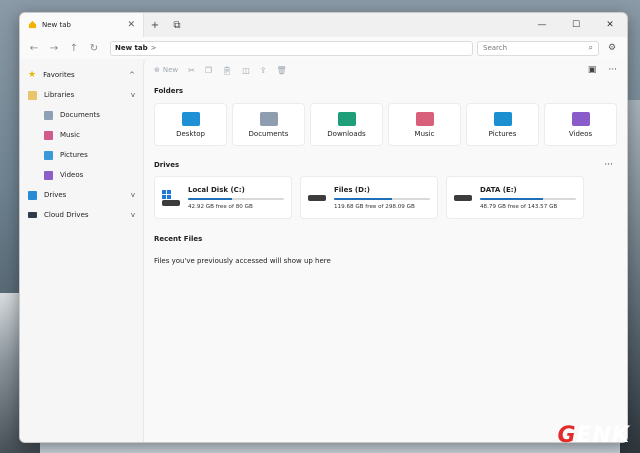  Describe the element at coordinates (542, 25) in the screenshot. I see `minimize-button: —` at that location.